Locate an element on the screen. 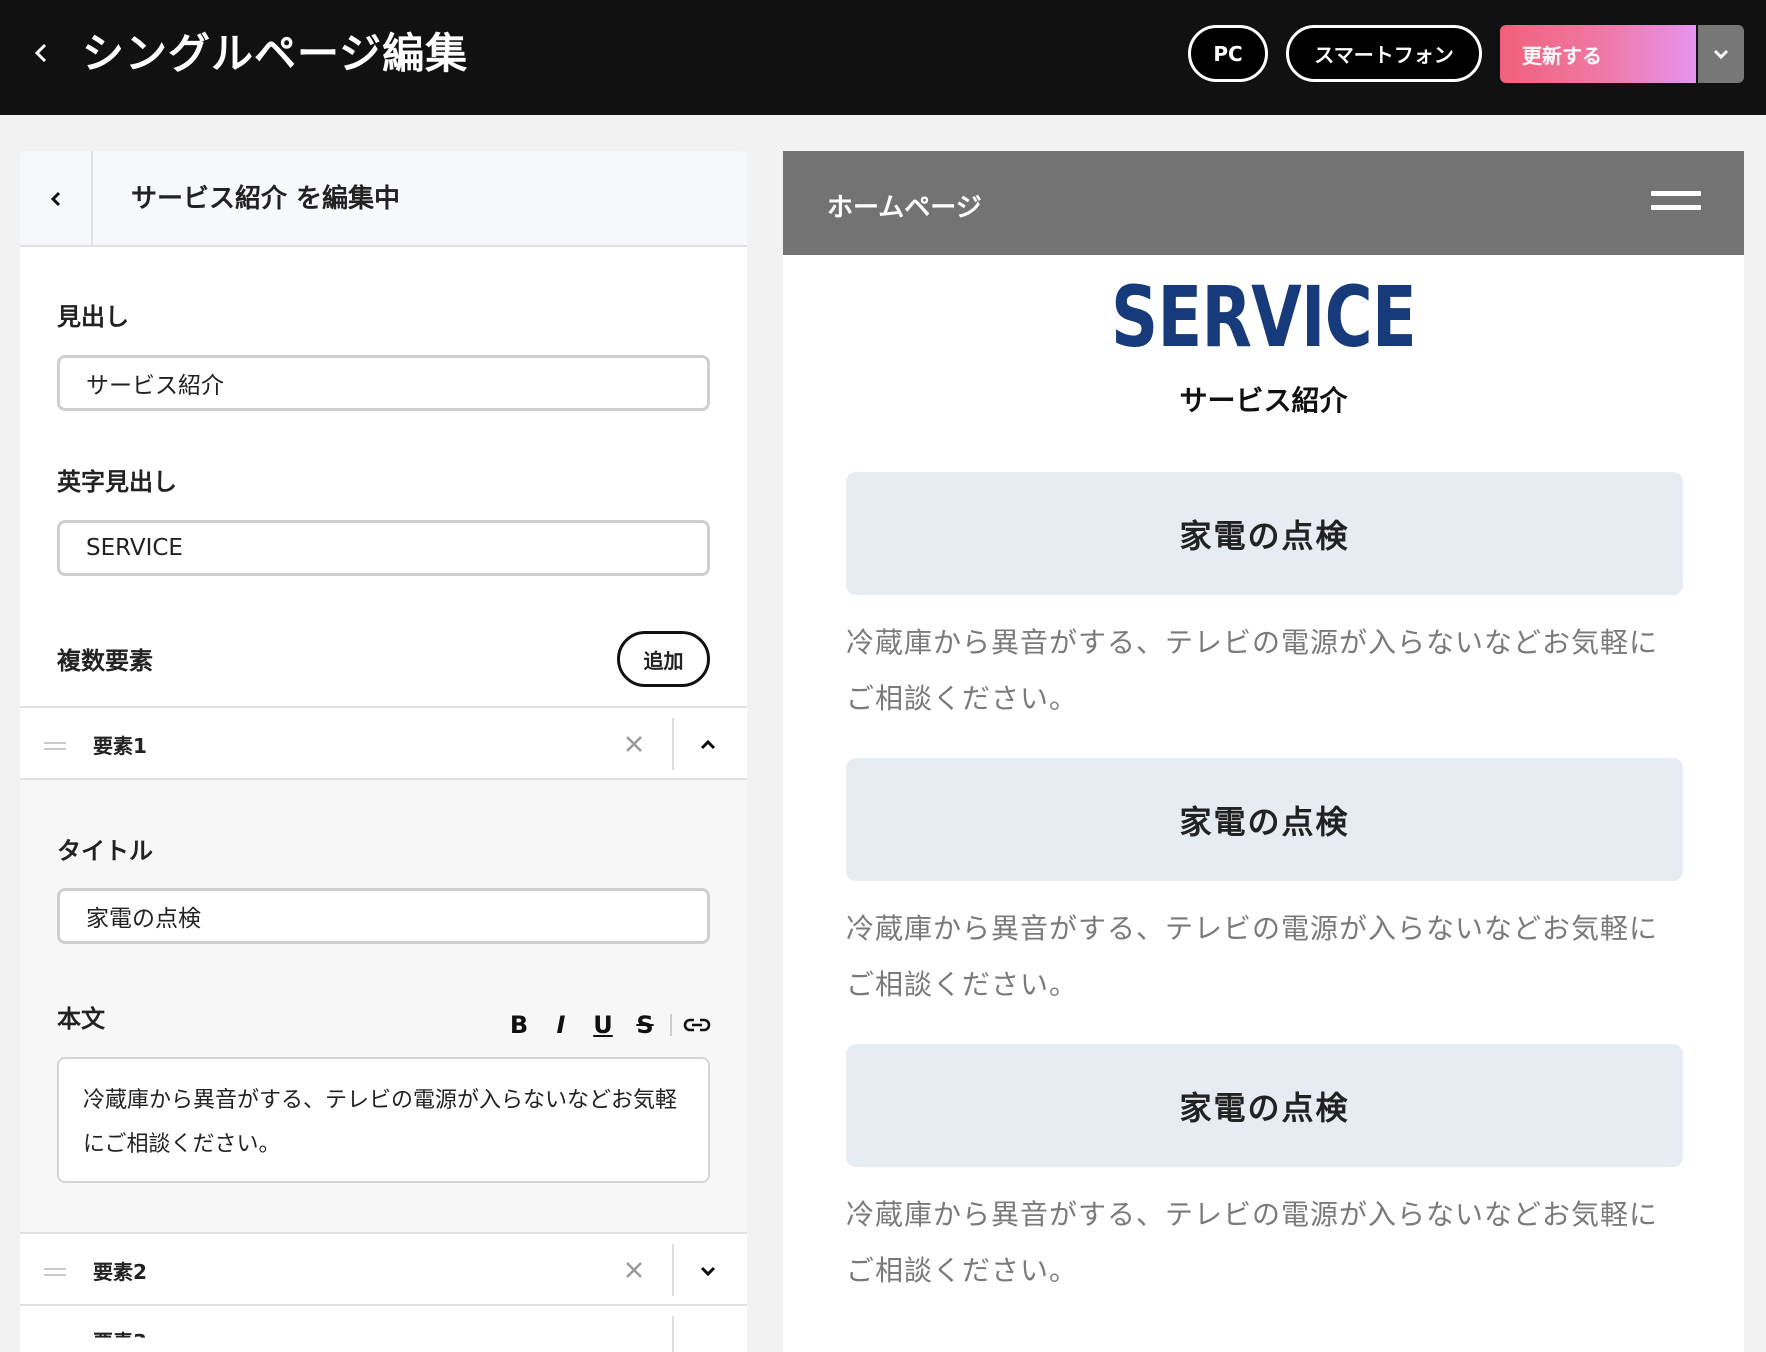  smartphone-view-button: スマートフォン is located at coordinates (1384, 53).